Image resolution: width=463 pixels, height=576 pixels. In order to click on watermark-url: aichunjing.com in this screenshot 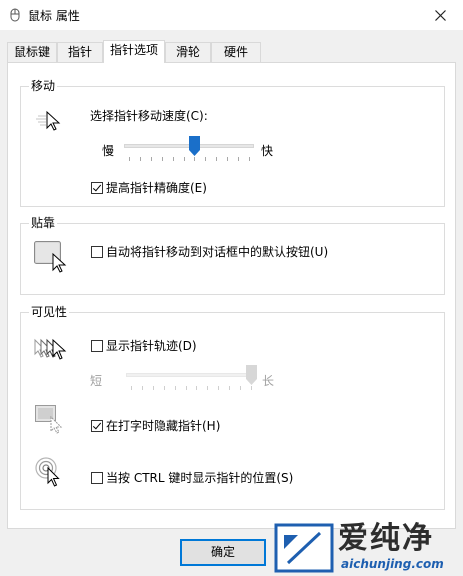, I will do `click(392, 564)`.